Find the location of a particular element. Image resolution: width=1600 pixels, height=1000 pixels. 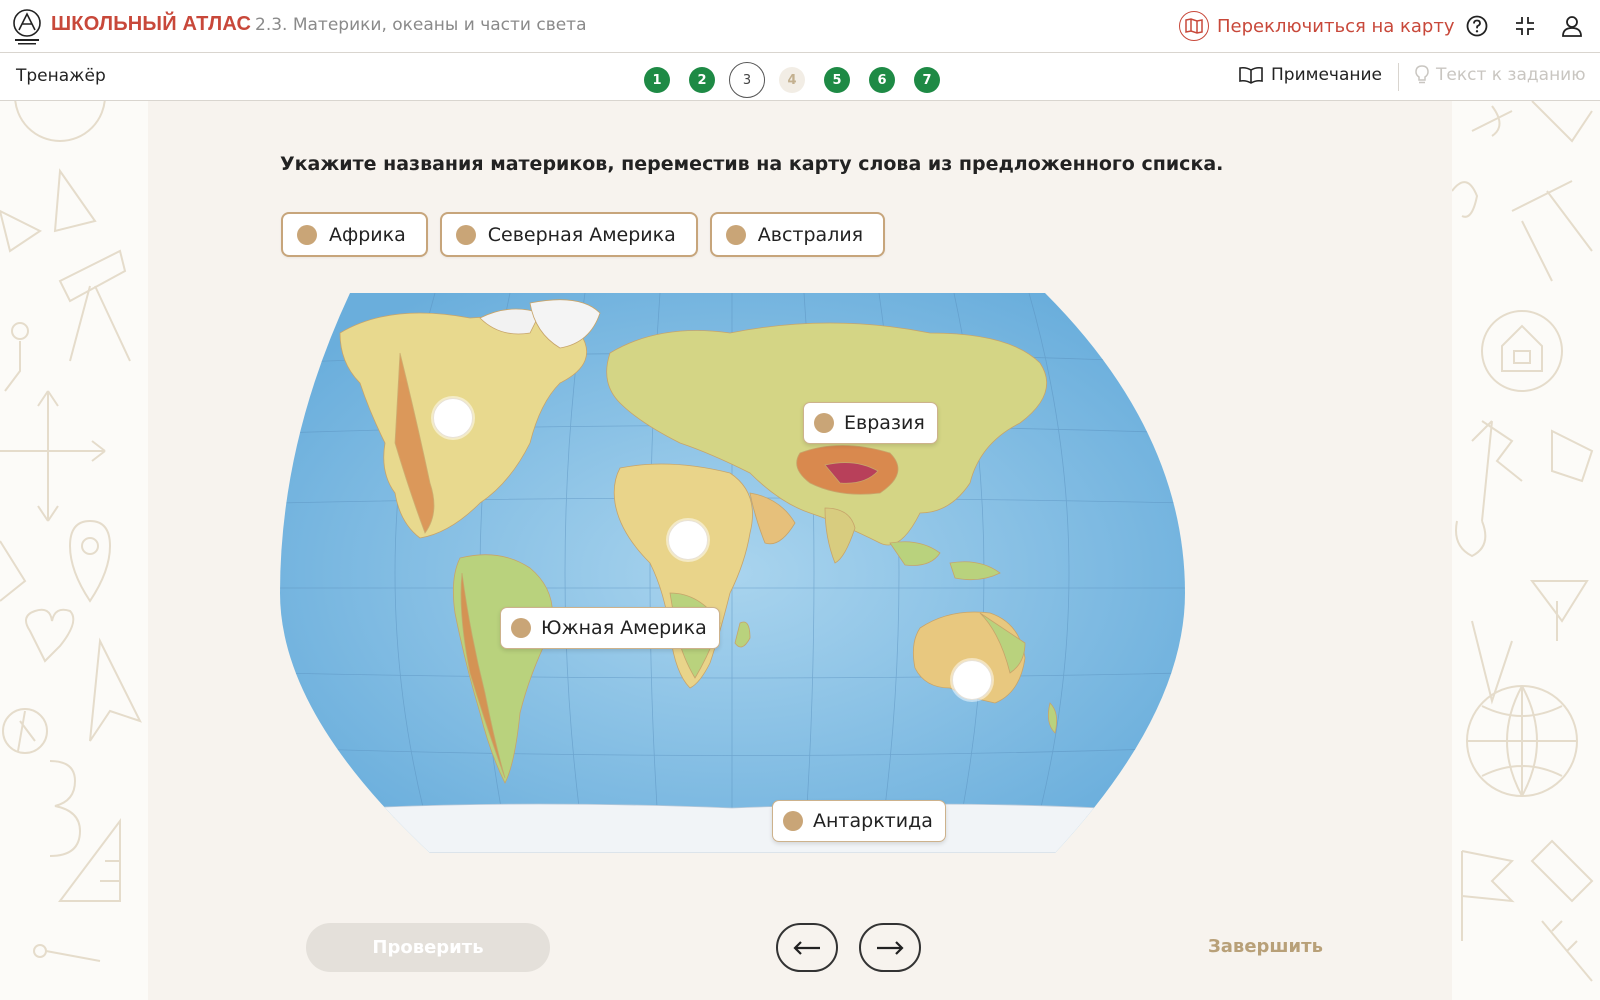

drop-target-africa is located at coordinates (688, 540).